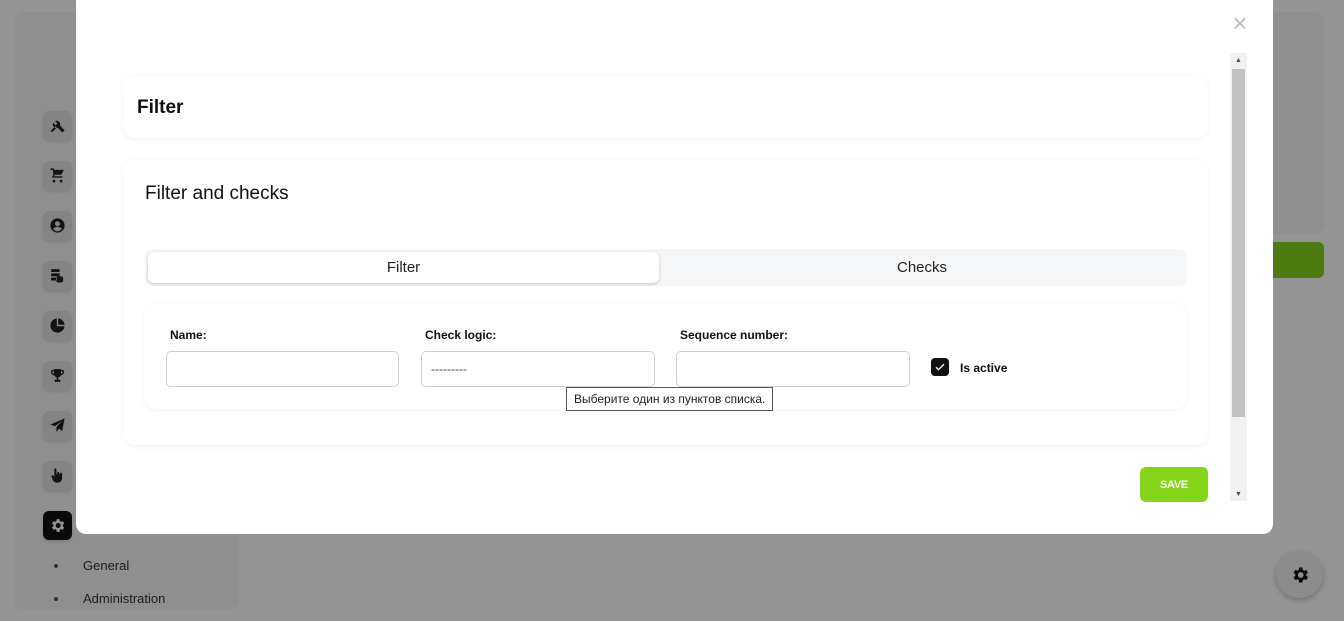 The image size is (1344, 621). What do you see at coordinates (793, 369) in the screenshot?
I see `sequence-number-input` at bounding box center [793, 369].